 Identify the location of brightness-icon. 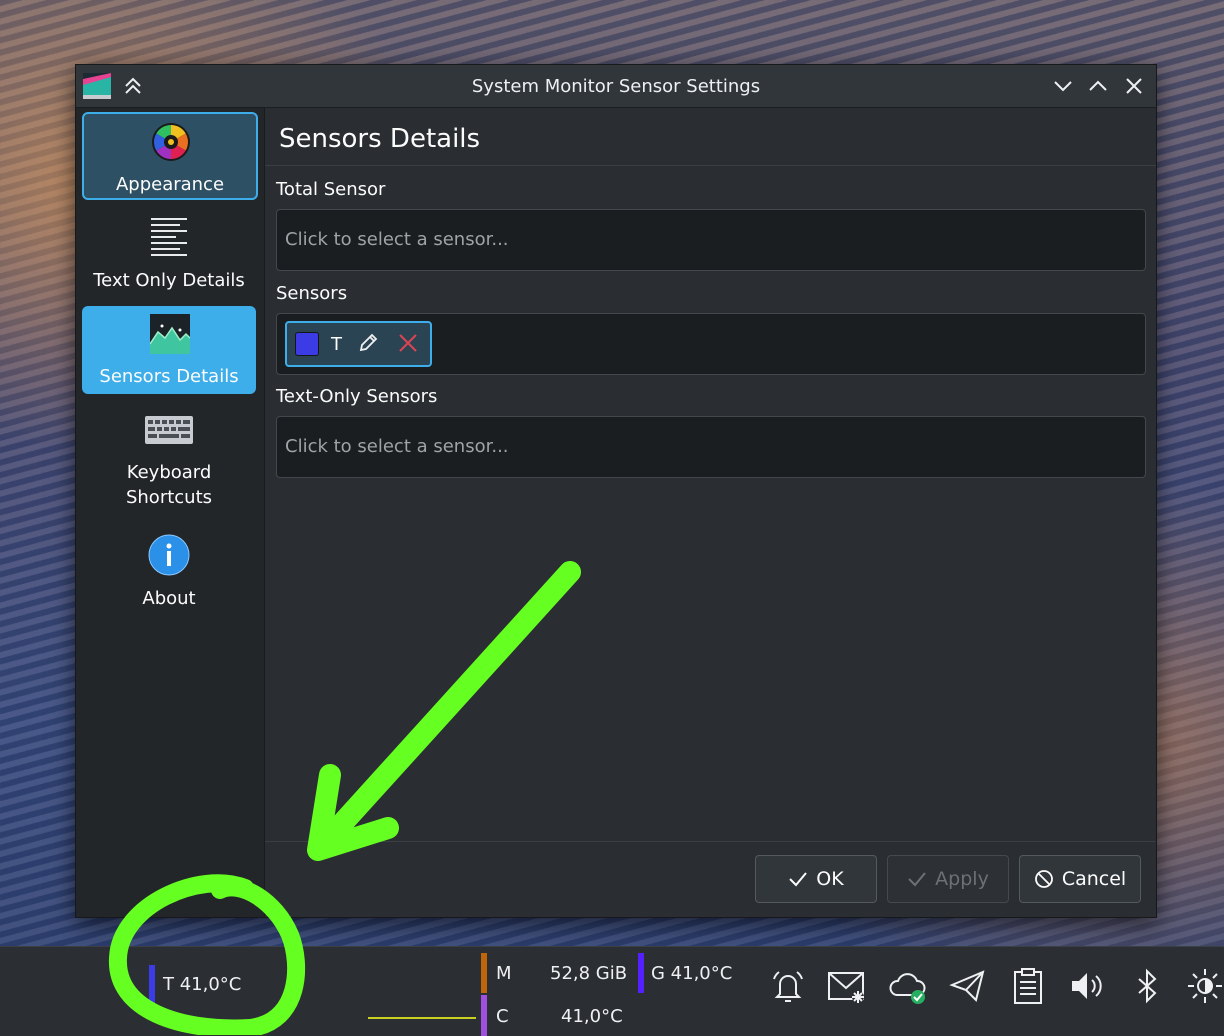
(1205, 986).